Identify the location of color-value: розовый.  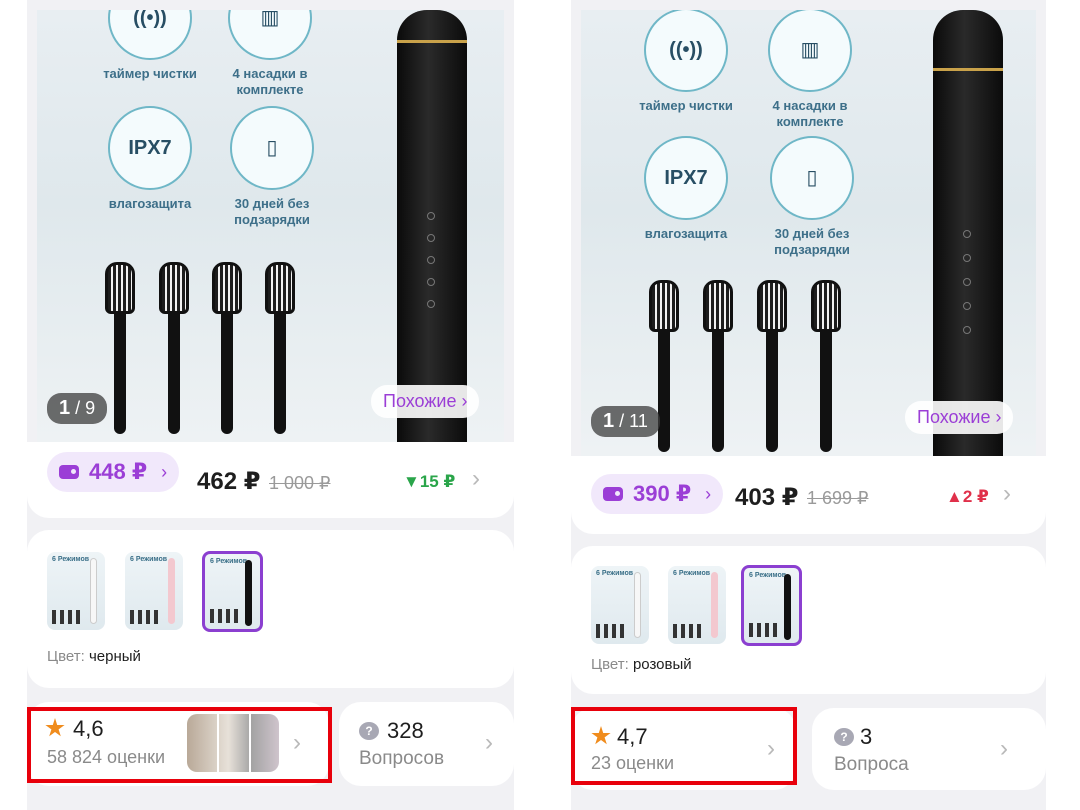
(662, 664).